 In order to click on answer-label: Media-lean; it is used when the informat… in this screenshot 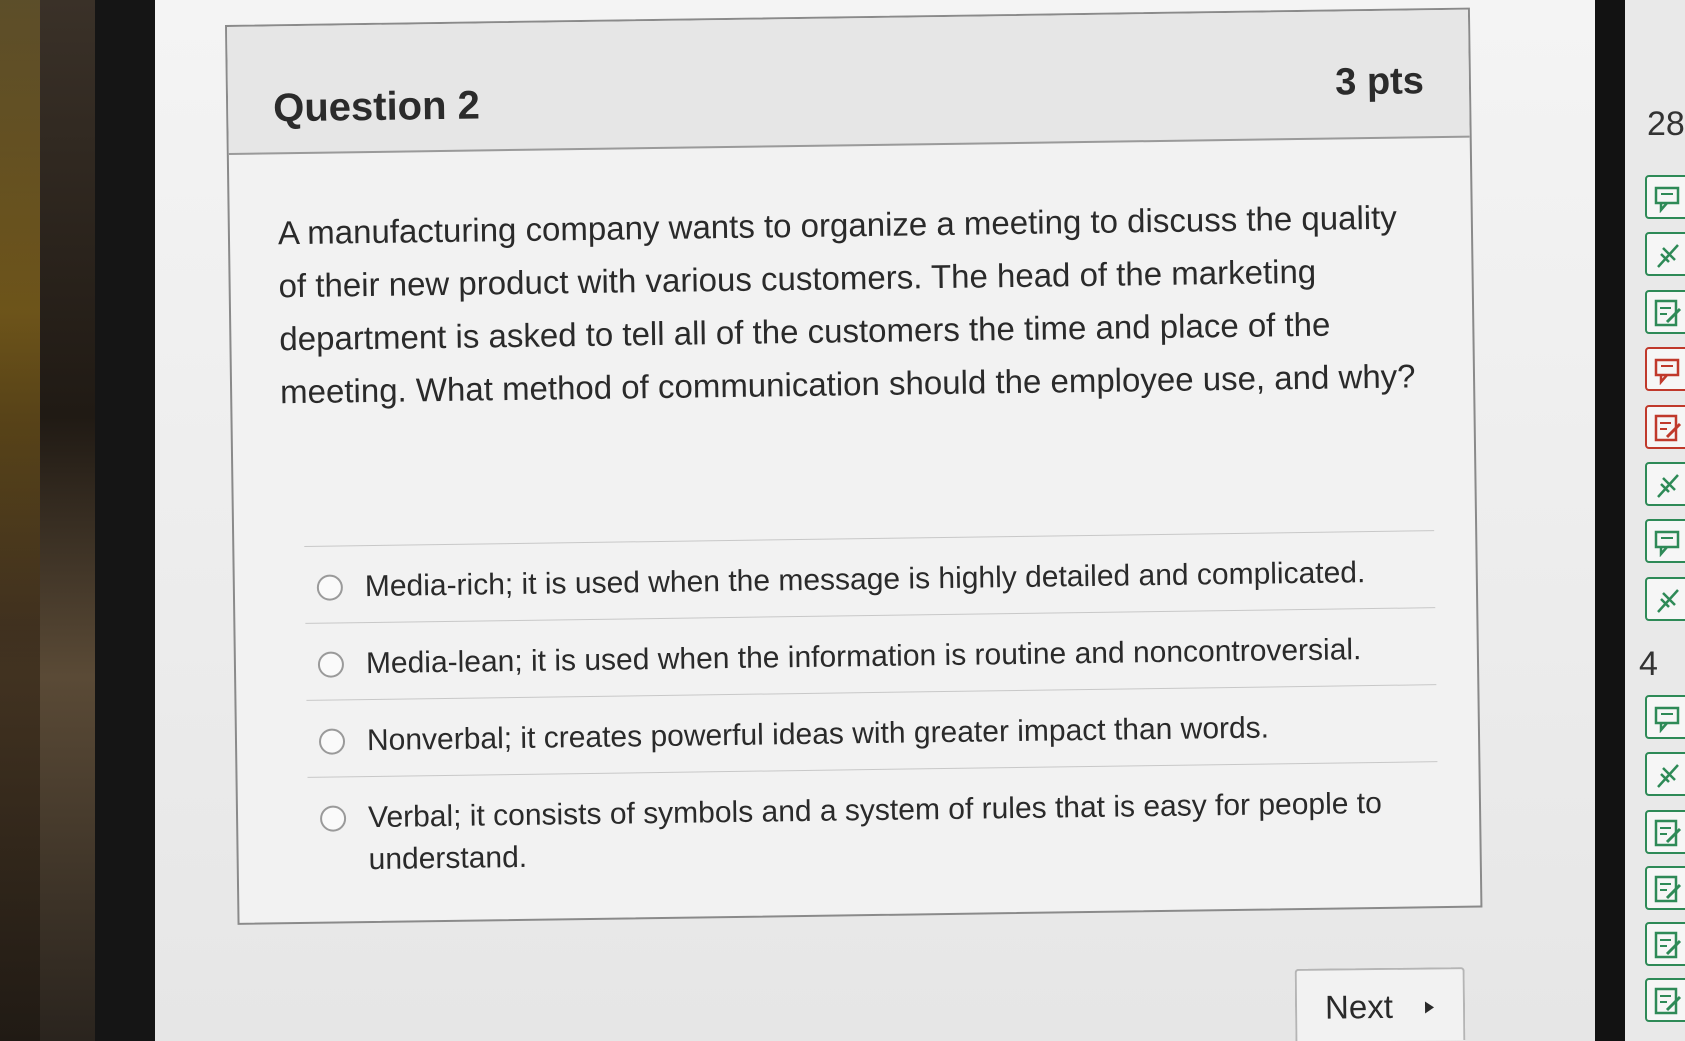, I will do `click(863, 657)`.